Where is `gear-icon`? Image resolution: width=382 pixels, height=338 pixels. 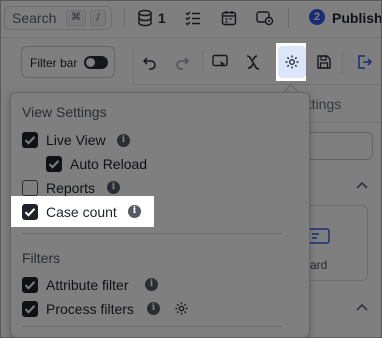 gear-icon is located at coordinates (292, 63).